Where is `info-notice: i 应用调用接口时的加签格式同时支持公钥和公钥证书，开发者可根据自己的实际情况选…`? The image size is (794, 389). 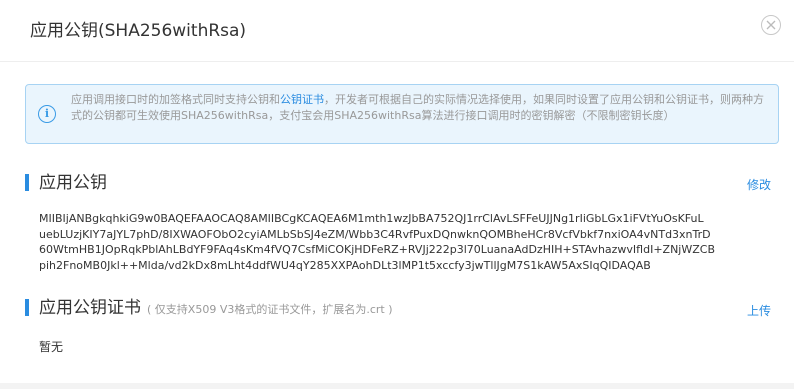
info-notice: i 应用调用接口时的加签格式同时支持公钥和公钥证书，开发者可根据自己的实际情况选… is located at coordinates (402, 114).